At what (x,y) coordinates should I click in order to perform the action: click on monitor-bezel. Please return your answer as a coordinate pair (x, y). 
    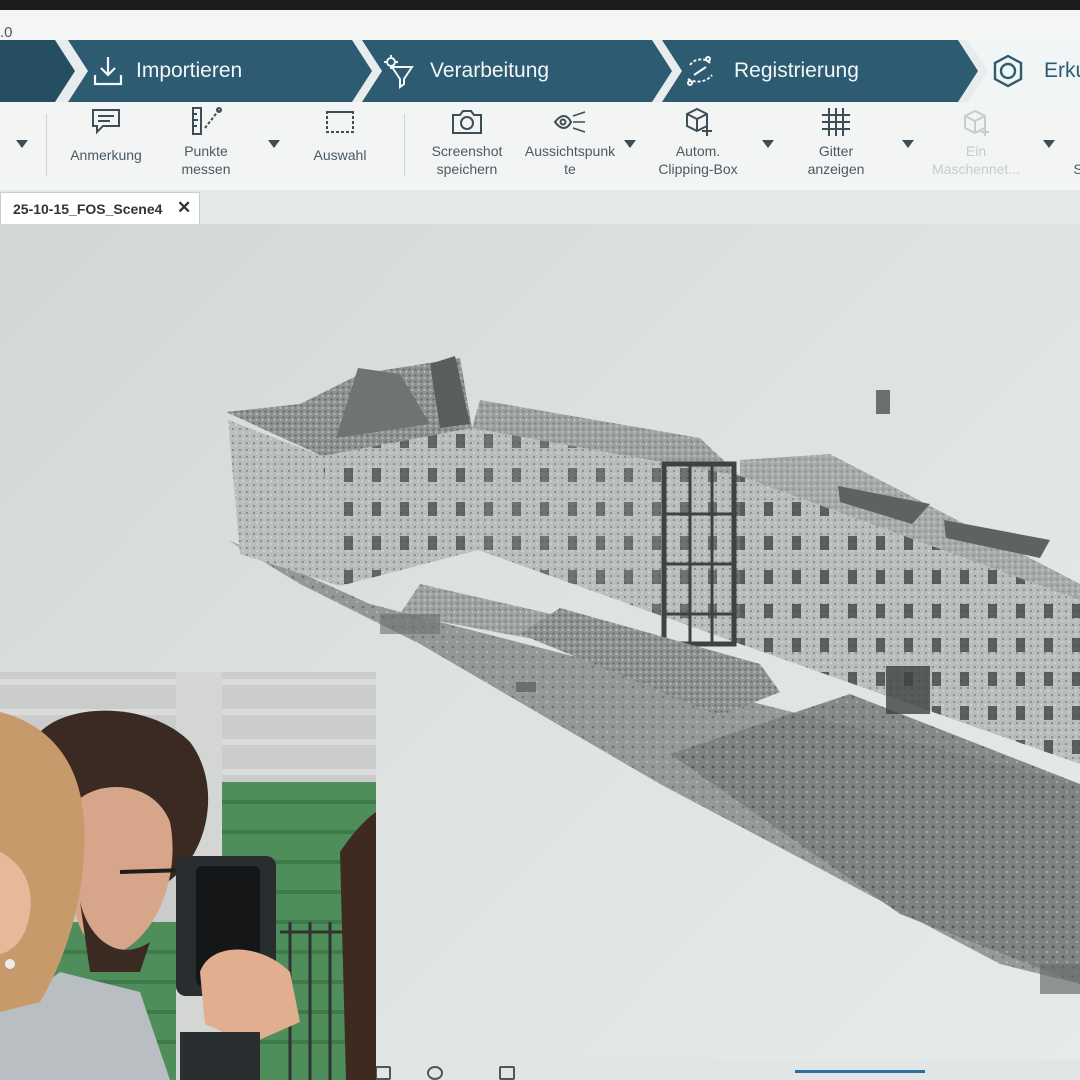
    Looking at the image, I should click on (540, 5).